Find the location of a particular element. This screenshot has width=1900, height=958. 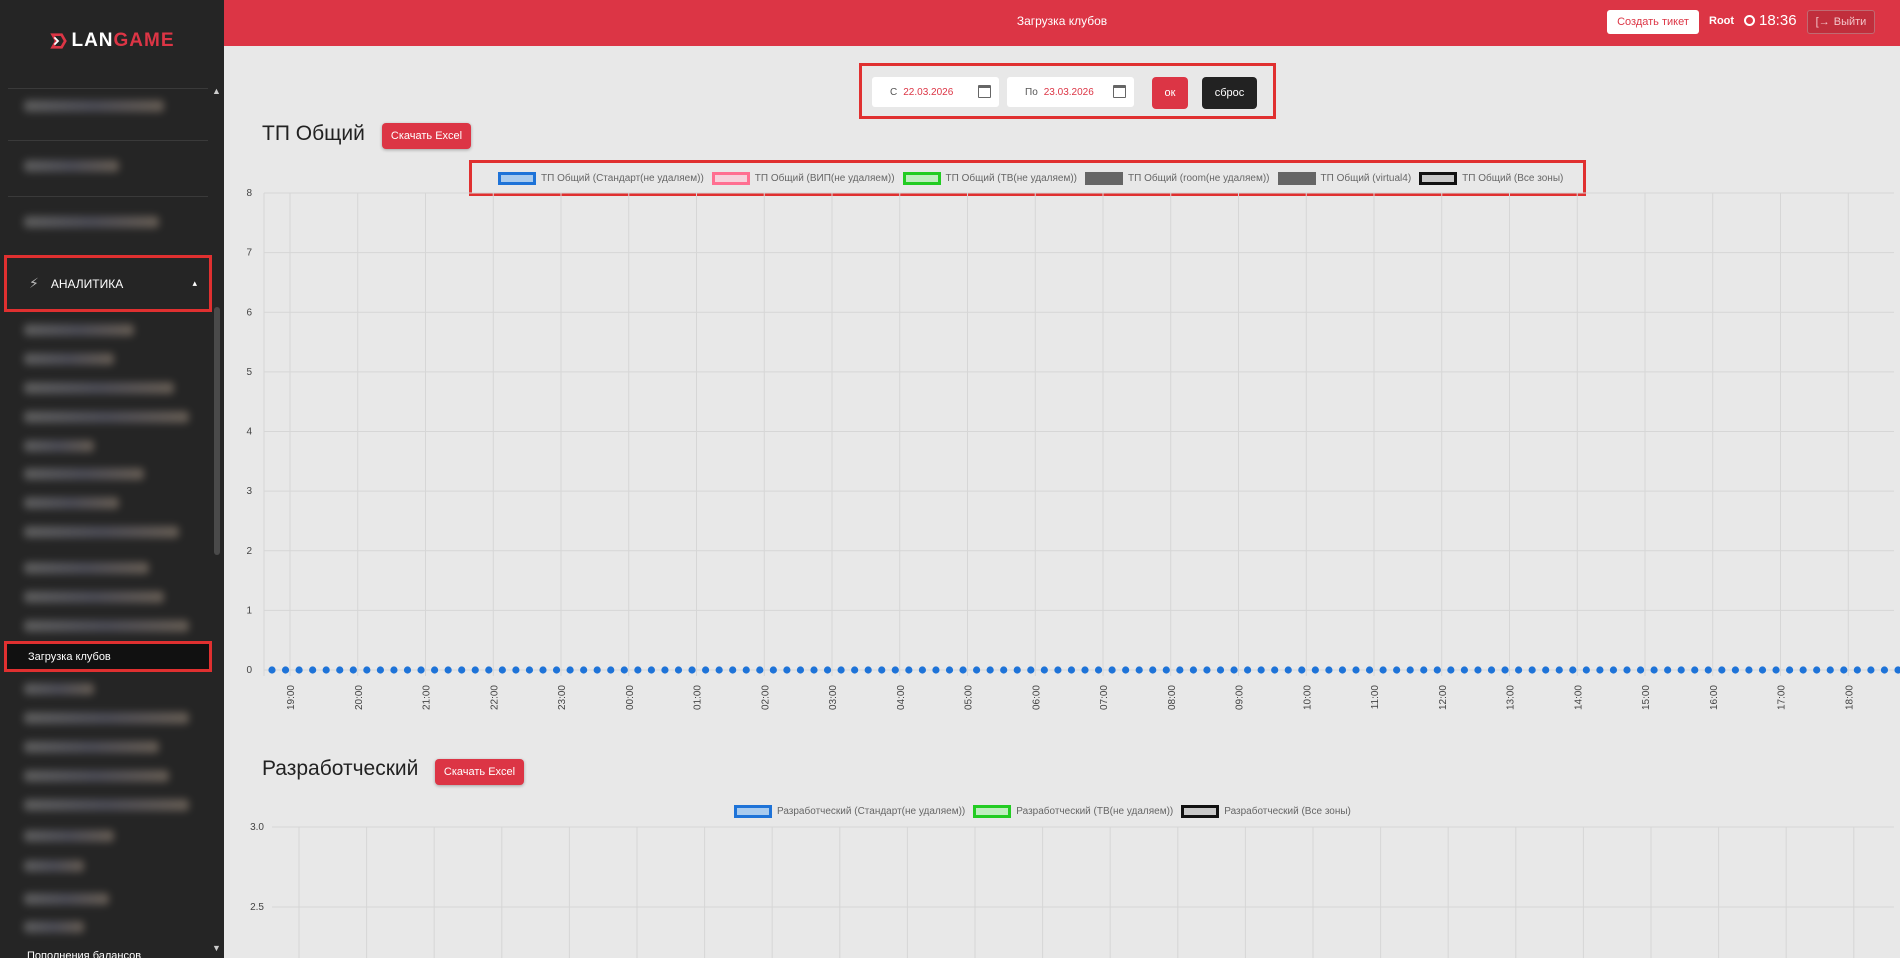

x-tick-label: 21:00 is located at coordinates (427, 697).